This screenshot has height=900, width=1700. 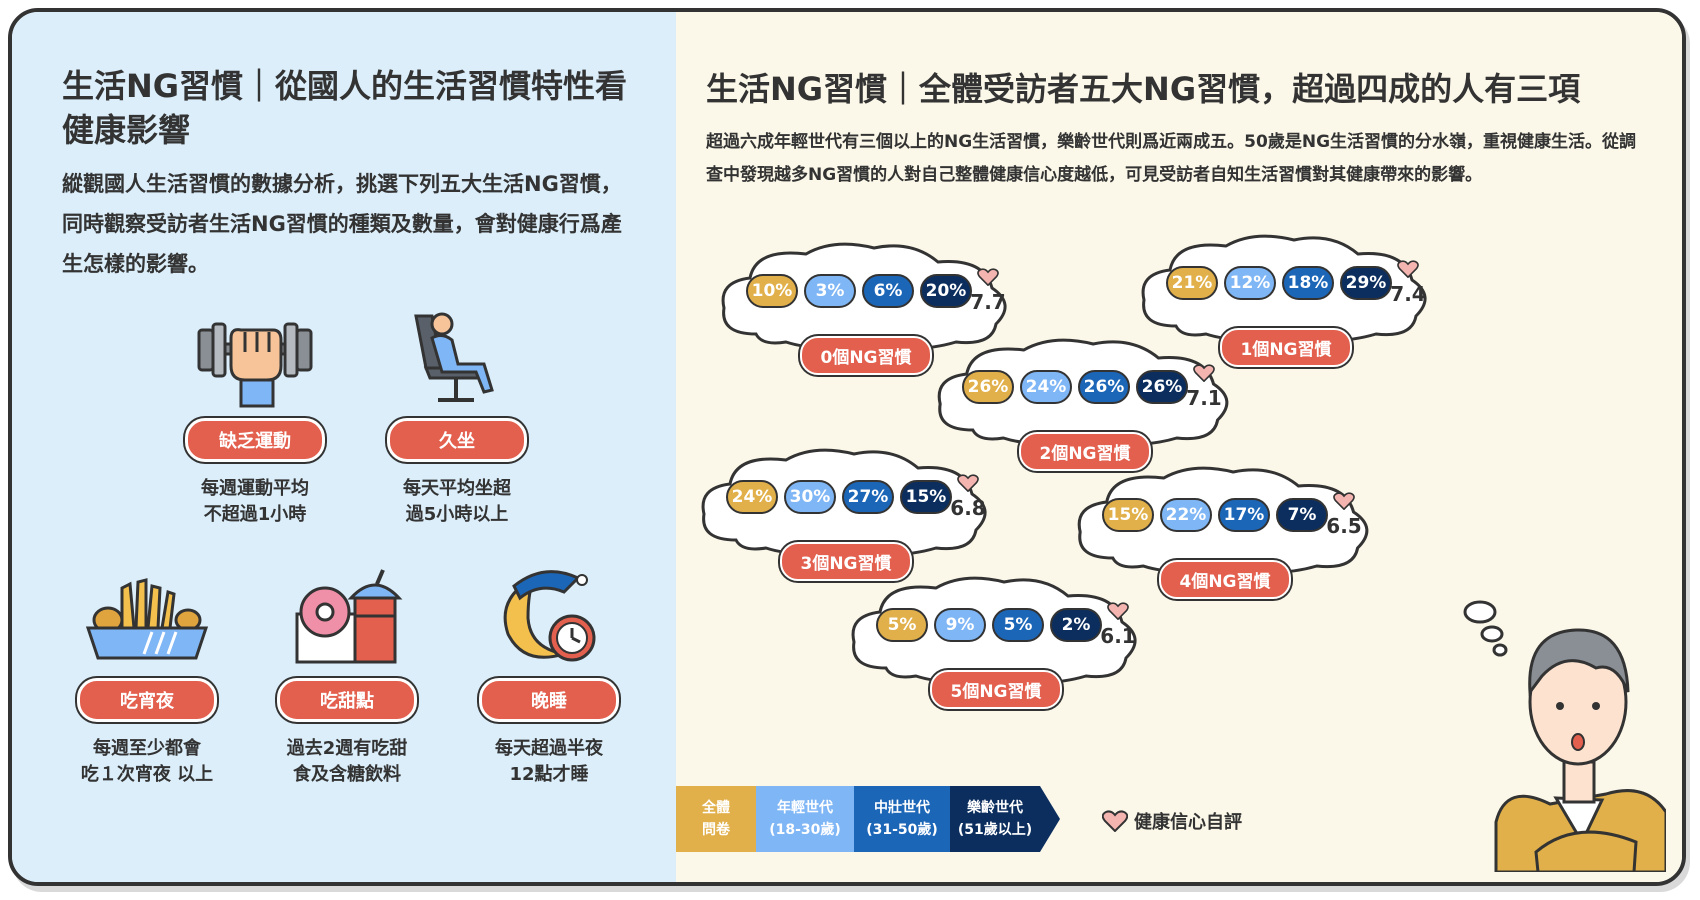 I want to click on health-score: 7.4, so click(x=1408, y=283).